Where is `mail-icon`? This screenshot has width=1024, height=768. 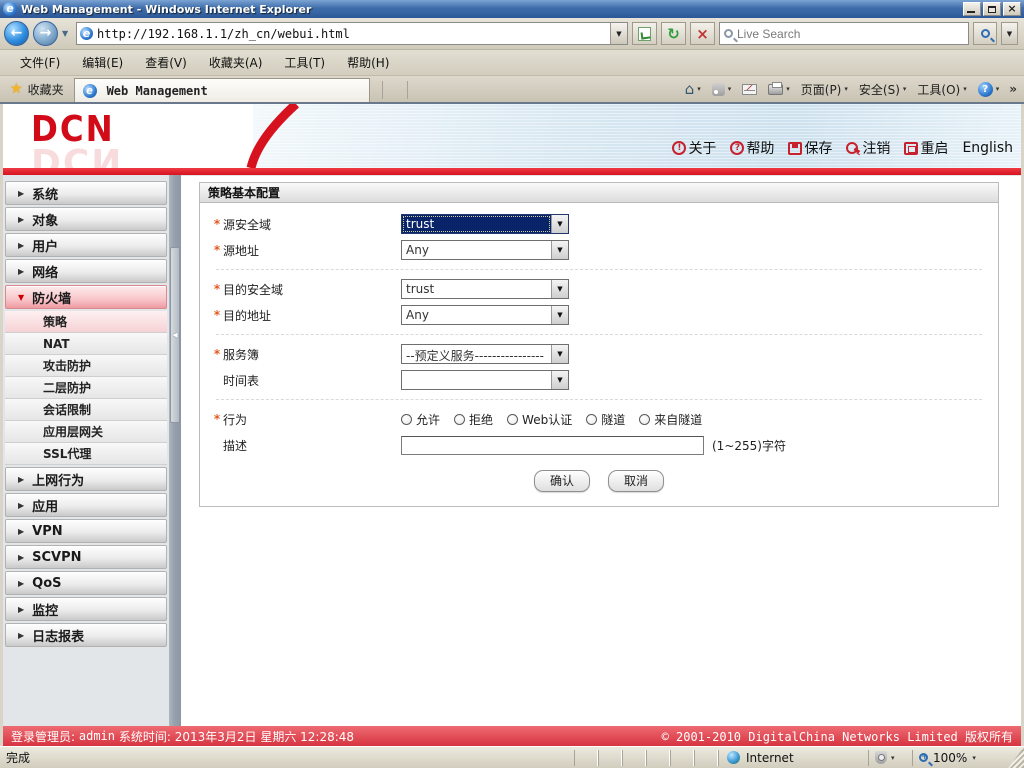 mail-icon is located at coordinates (750, 89).